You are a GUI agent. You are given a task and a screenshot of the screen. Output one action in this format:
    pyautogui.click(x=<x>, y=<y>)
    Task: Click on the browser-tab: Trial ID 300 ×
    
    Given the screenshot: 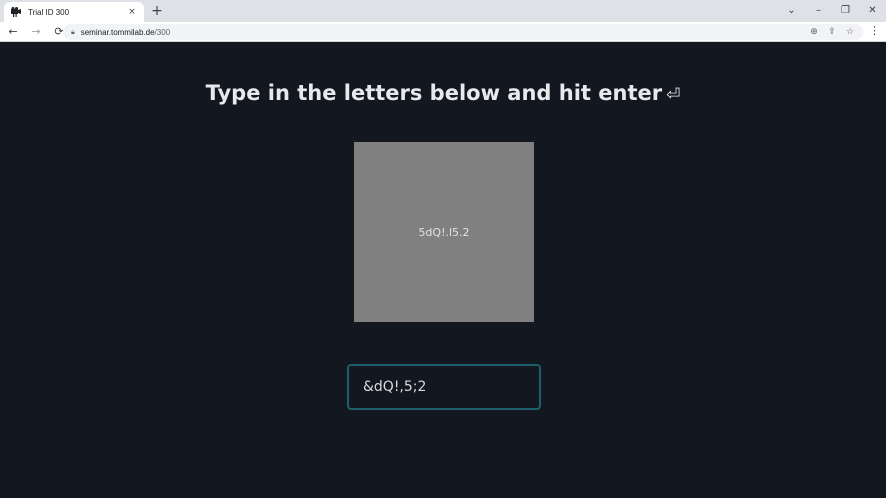 What is the action you would take?
    pyautogui.click(x=74, y=12)
    